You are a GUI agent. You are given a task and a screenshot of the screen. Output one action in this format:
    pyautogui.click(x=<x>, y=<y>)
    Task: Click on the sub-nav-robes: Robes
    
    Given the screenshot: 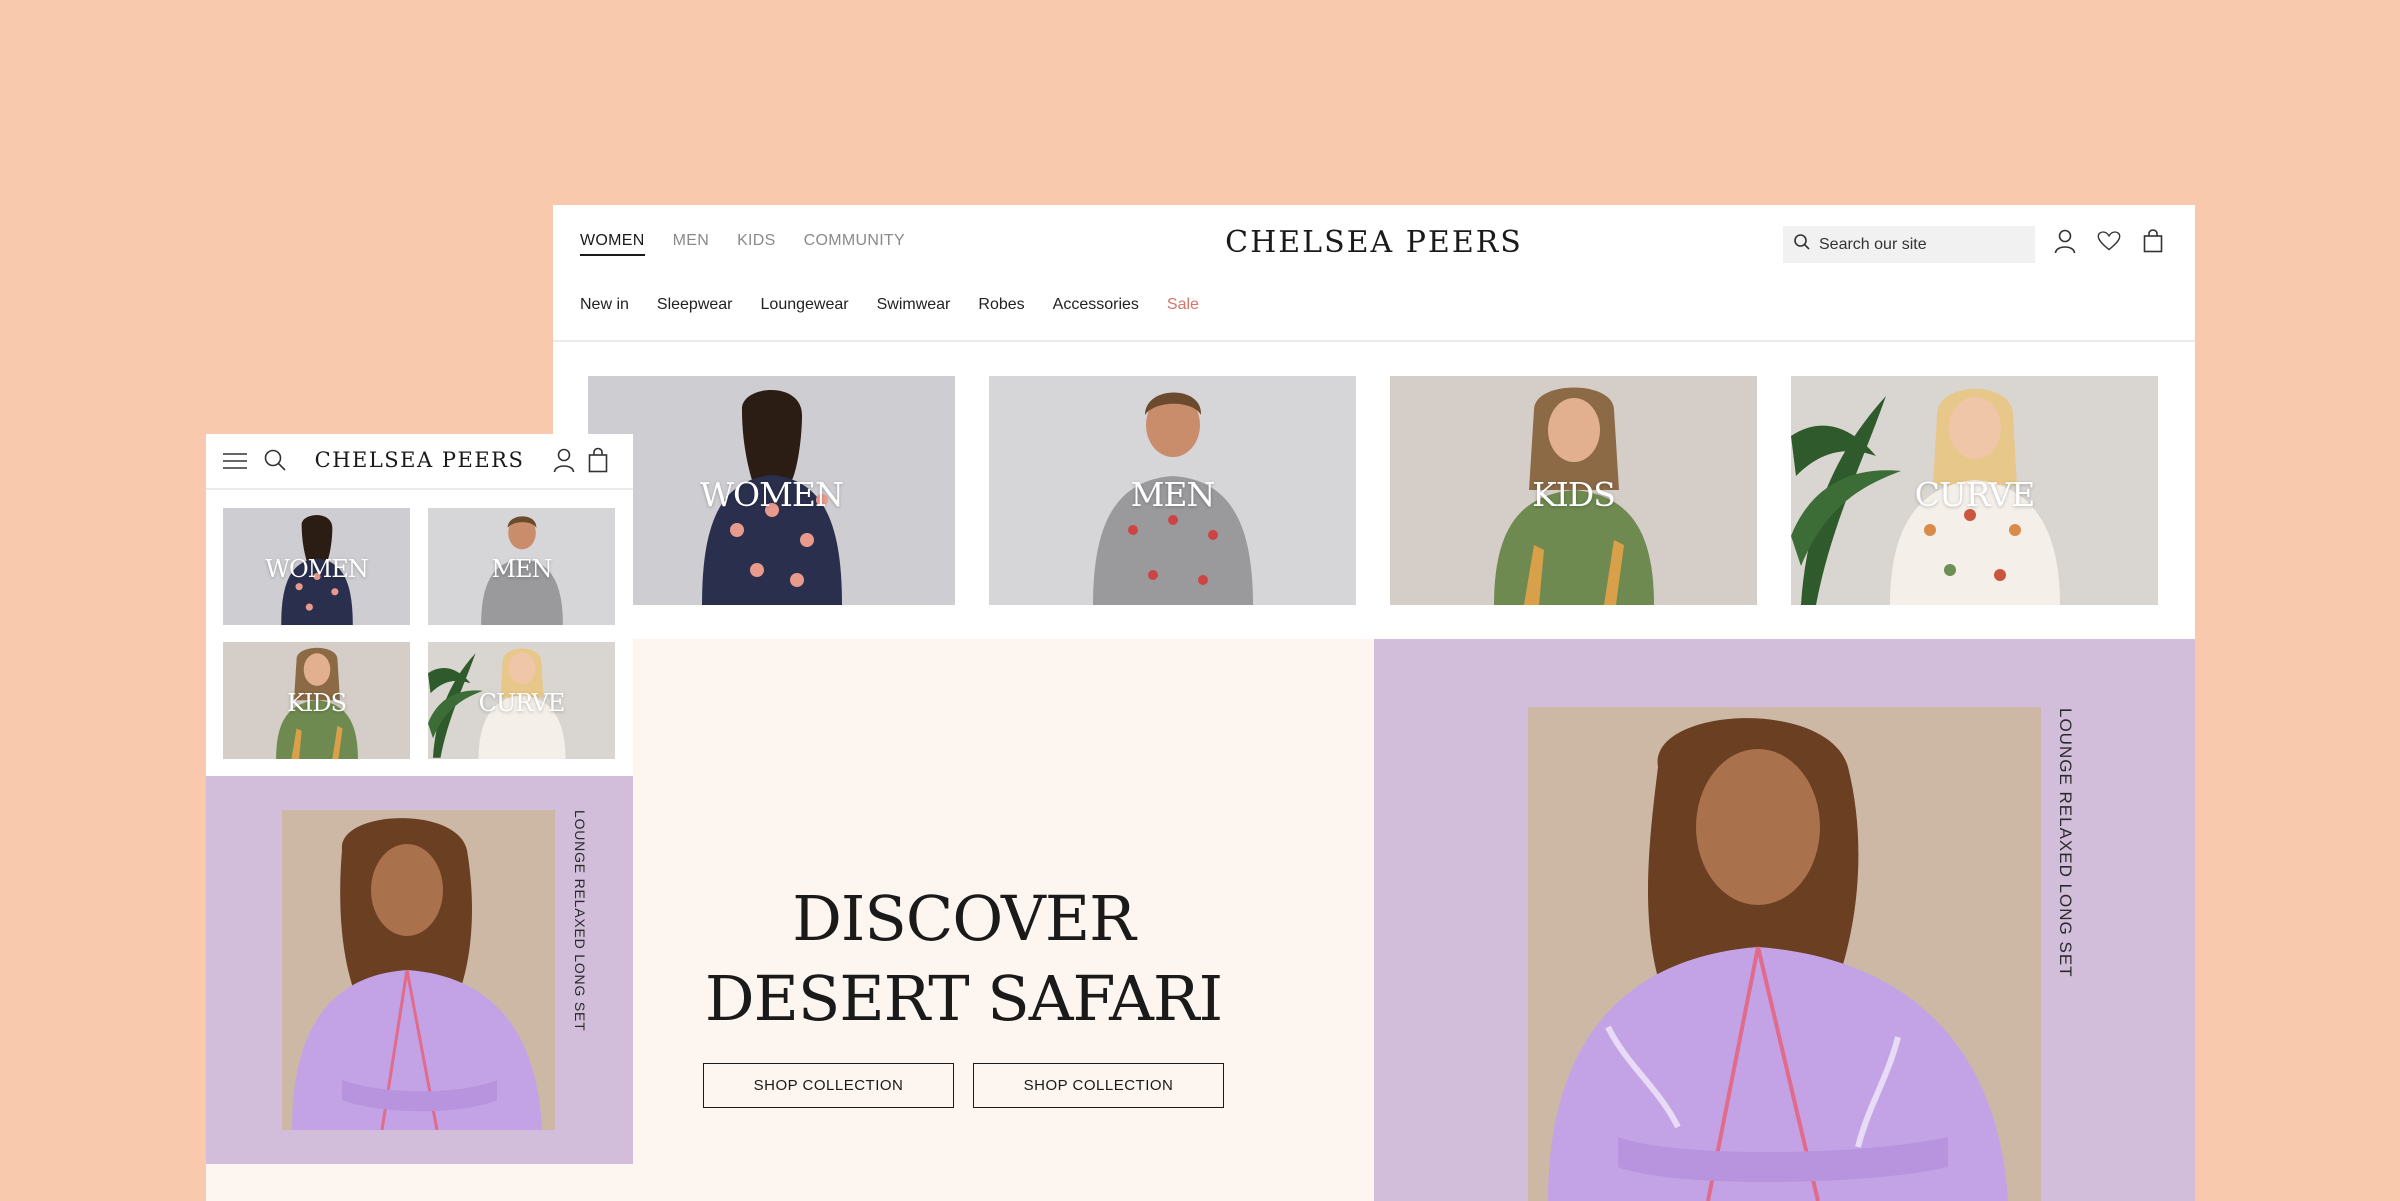 What is the action you would take?
    pyautogui.click(x=1001, y=305)
    